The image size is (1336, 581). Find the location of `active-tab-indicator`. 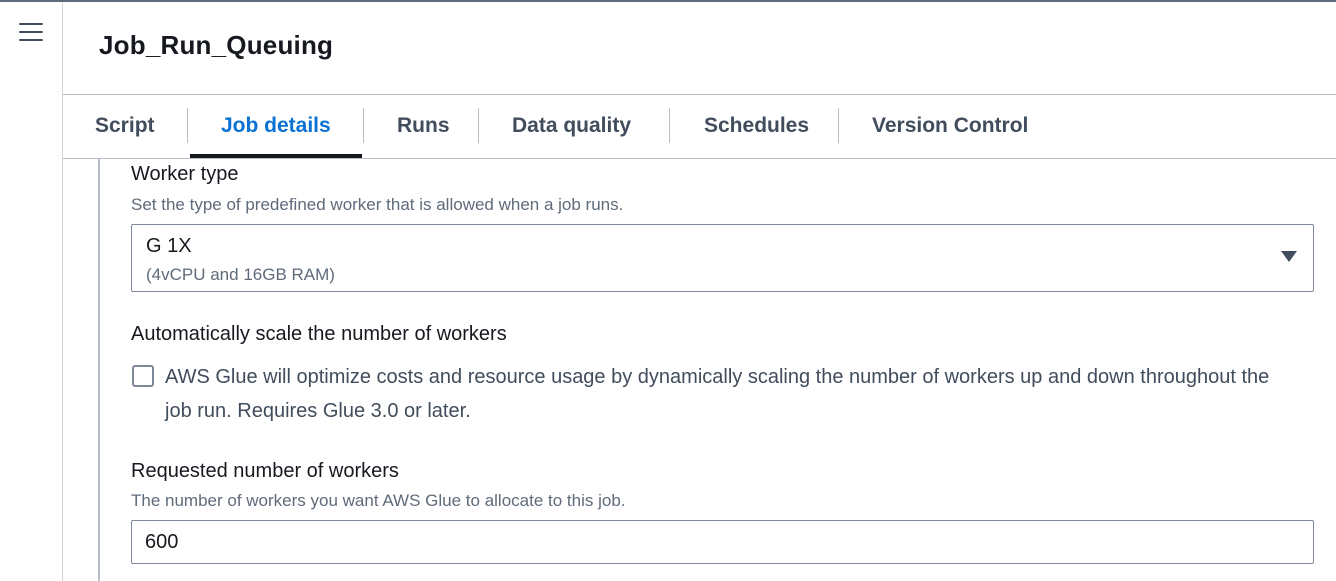

active-tab-indicator is located at coordinates (276, 156).